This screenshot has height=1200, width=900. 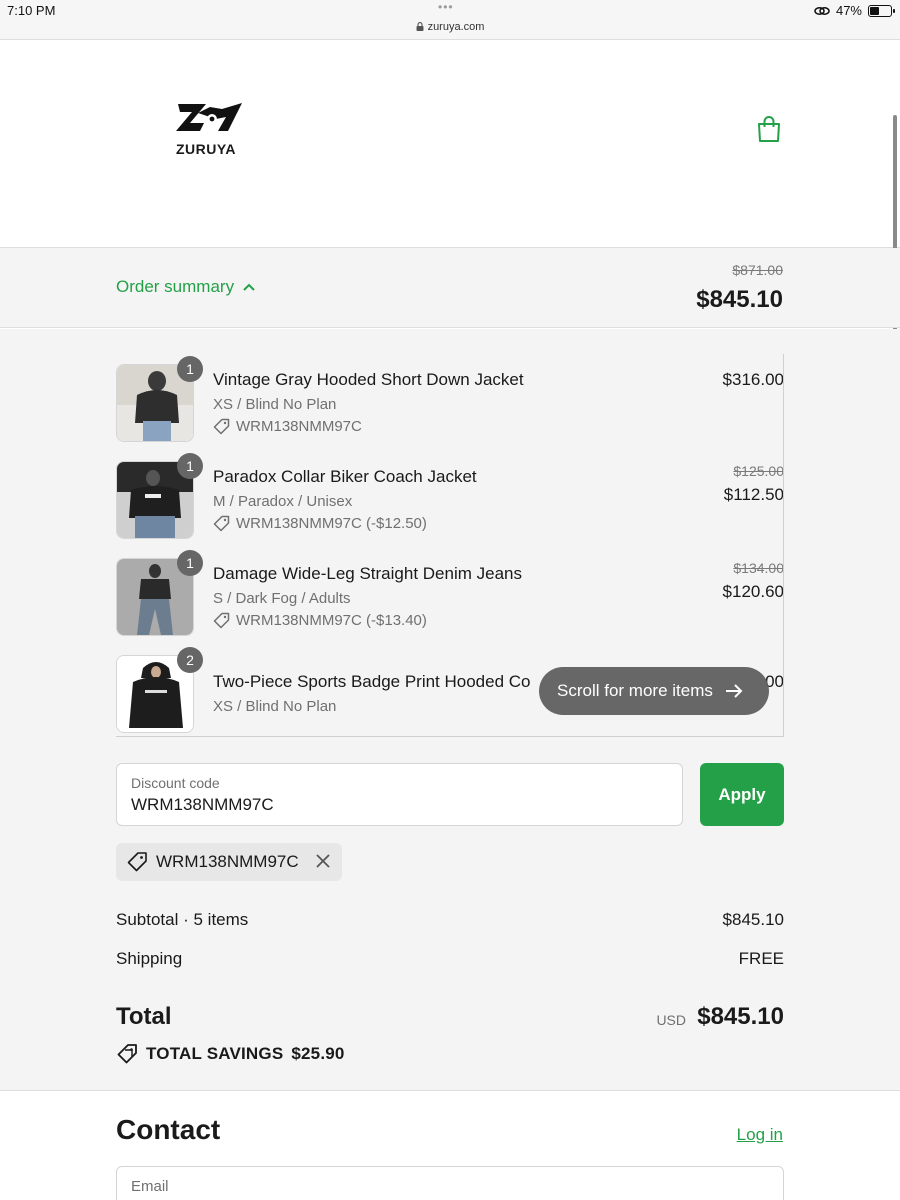 I want to click on quantity-badge: 2, so click(x=190, y=660).